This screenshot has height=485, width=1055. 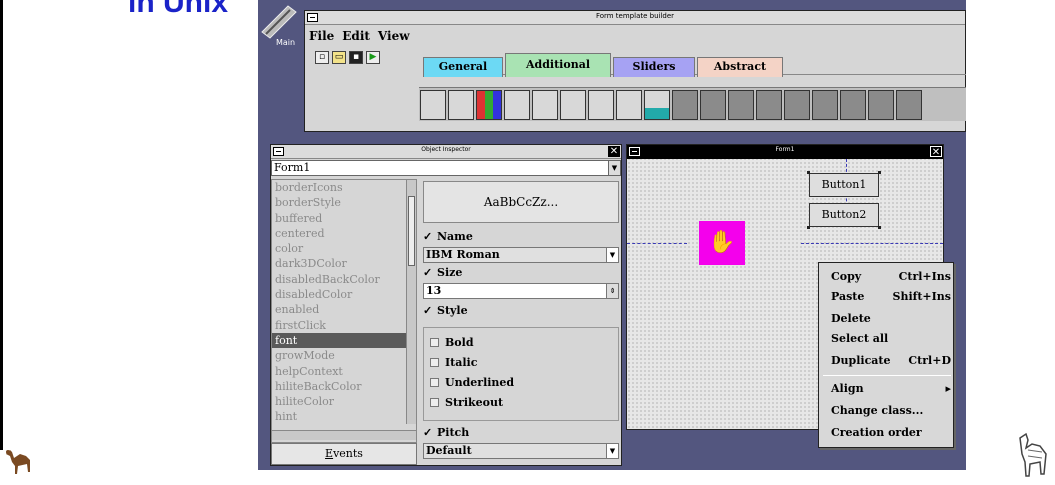 I want to click on property-list-scrollbar, so click(x=411, y=302).